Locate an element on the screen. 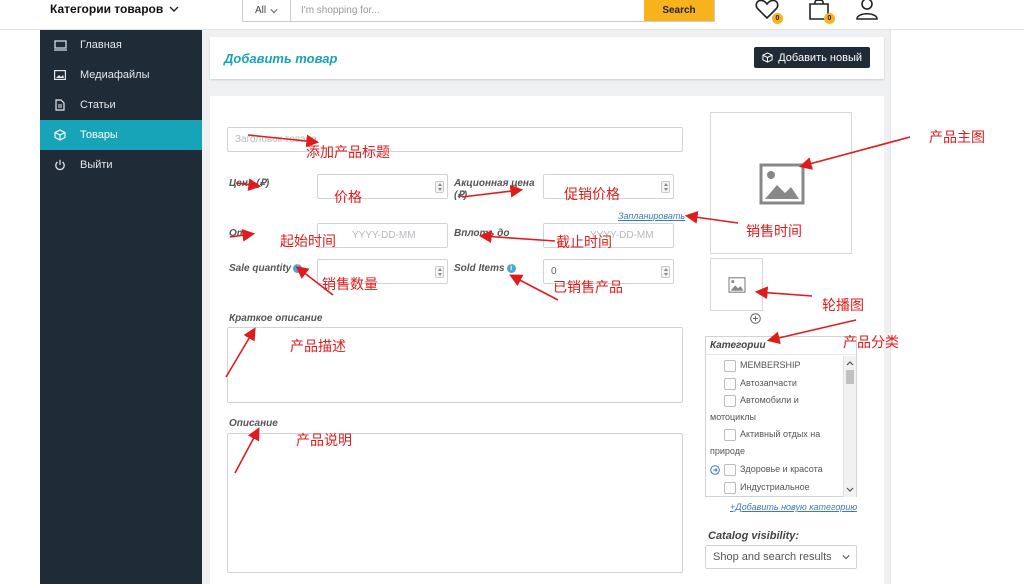 Image resolution: width=1024 pixels, height=584 pixels. sidebar-item-media: Медиафайлы is located at coordinates (121, 75).